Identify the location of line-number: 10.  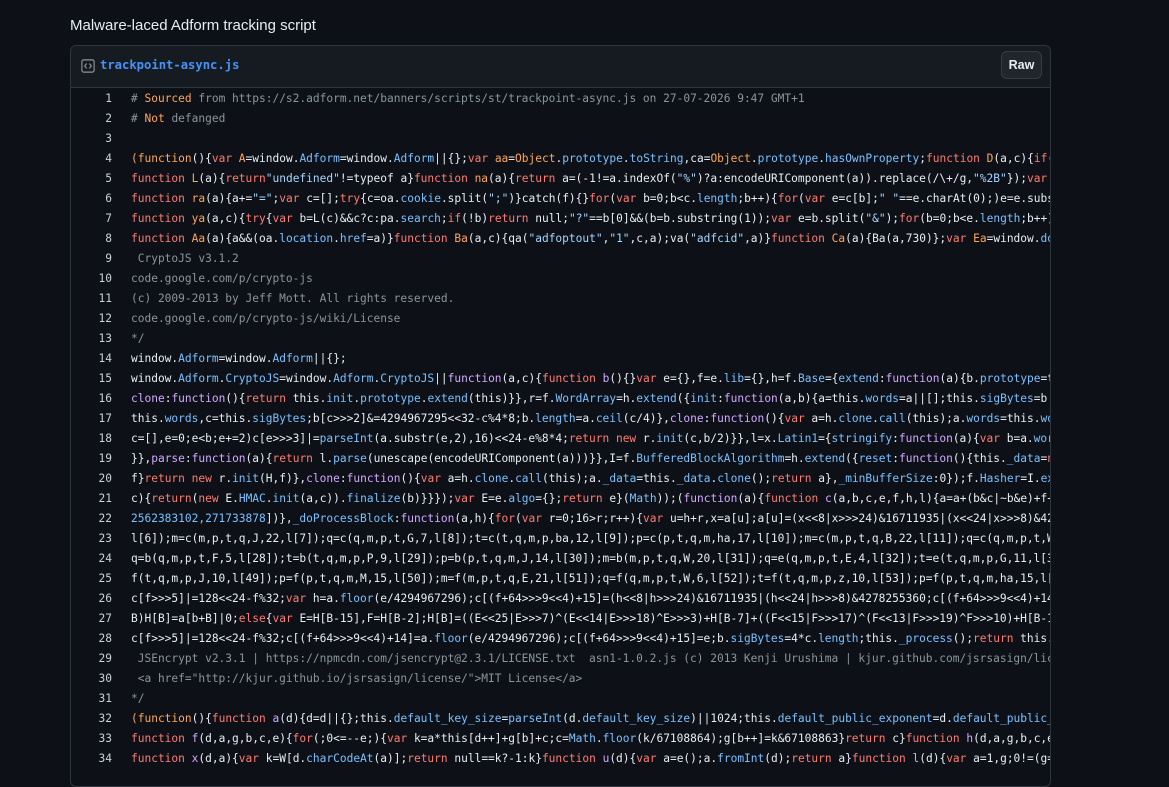
(91, 279).